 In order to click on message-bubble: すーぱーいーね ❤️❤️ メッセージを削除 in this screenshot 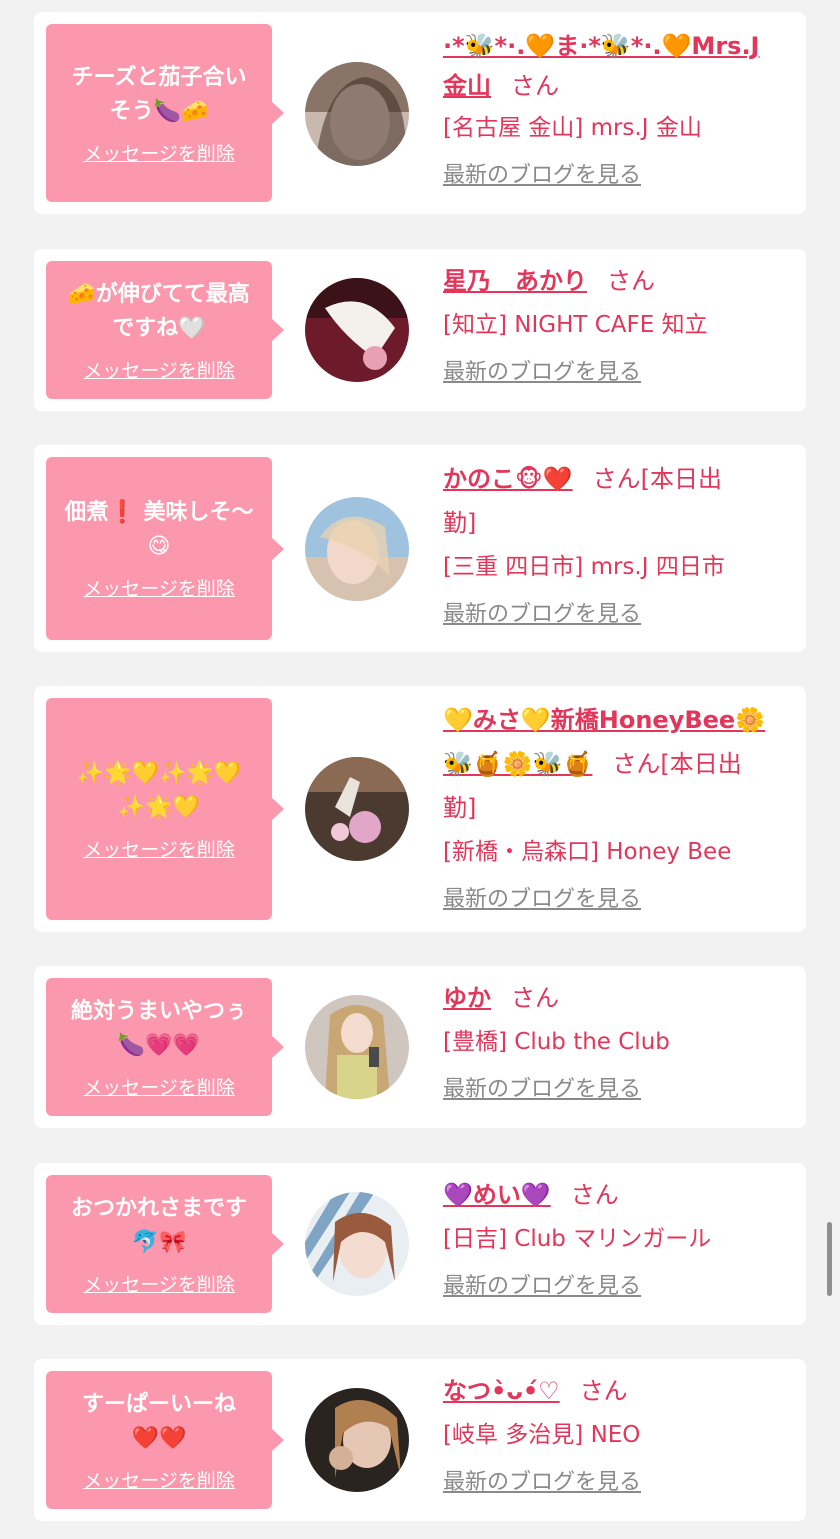, I will do `click(165, 1440)`.